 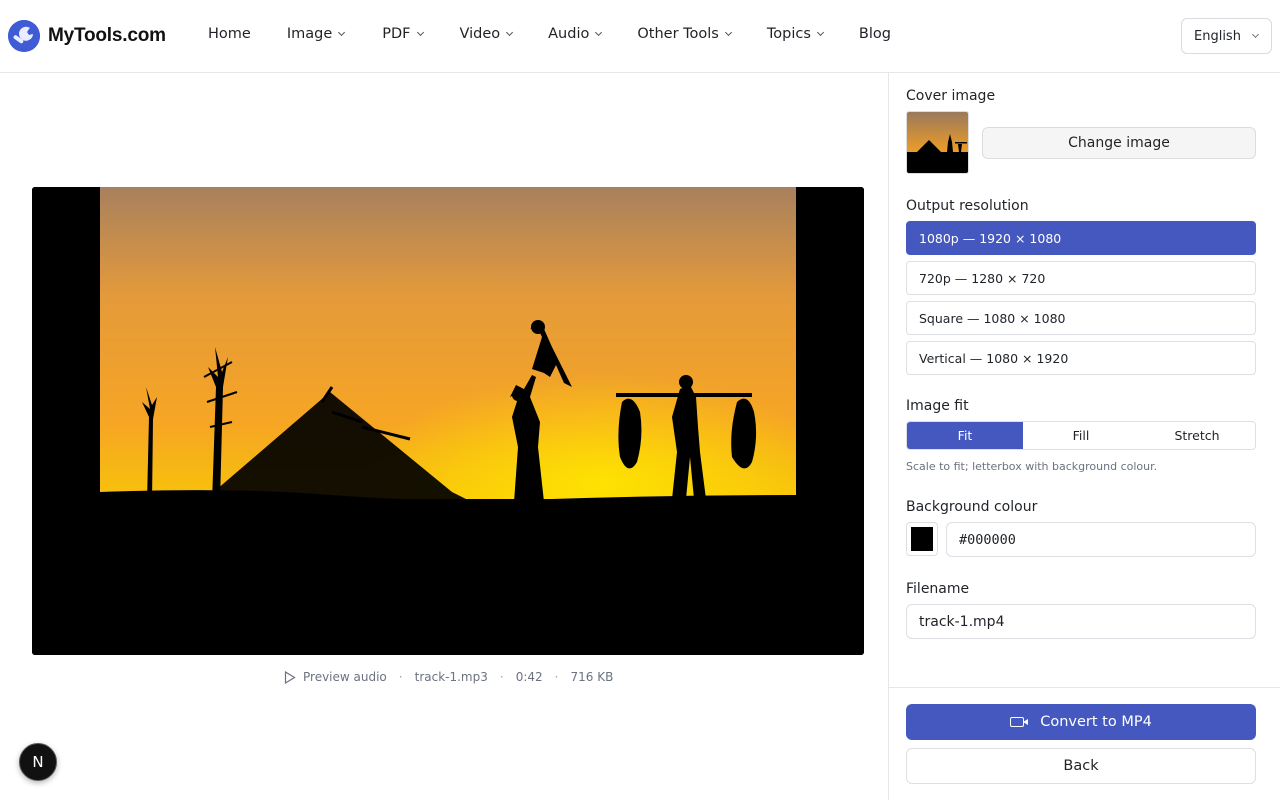 What do you see at coordinates (1081, 238) in the screenshot?
I see `resolution-option-1080p: 1080p — 1920 × 1080` at bounding box center [1081, 238].